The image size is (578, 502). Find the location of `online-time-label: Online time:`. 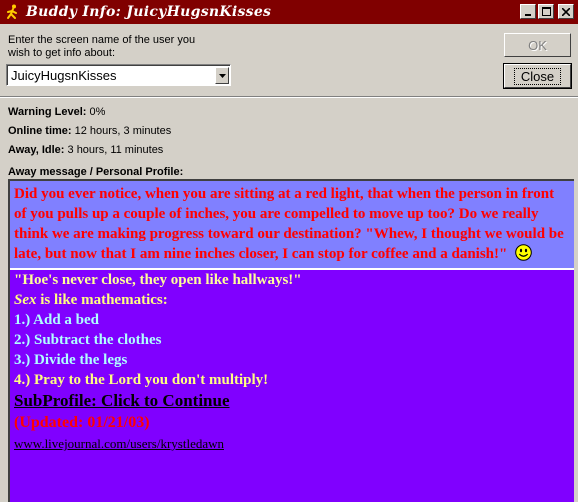

online-time-label: Online time: is located at coordinates (40, 131).